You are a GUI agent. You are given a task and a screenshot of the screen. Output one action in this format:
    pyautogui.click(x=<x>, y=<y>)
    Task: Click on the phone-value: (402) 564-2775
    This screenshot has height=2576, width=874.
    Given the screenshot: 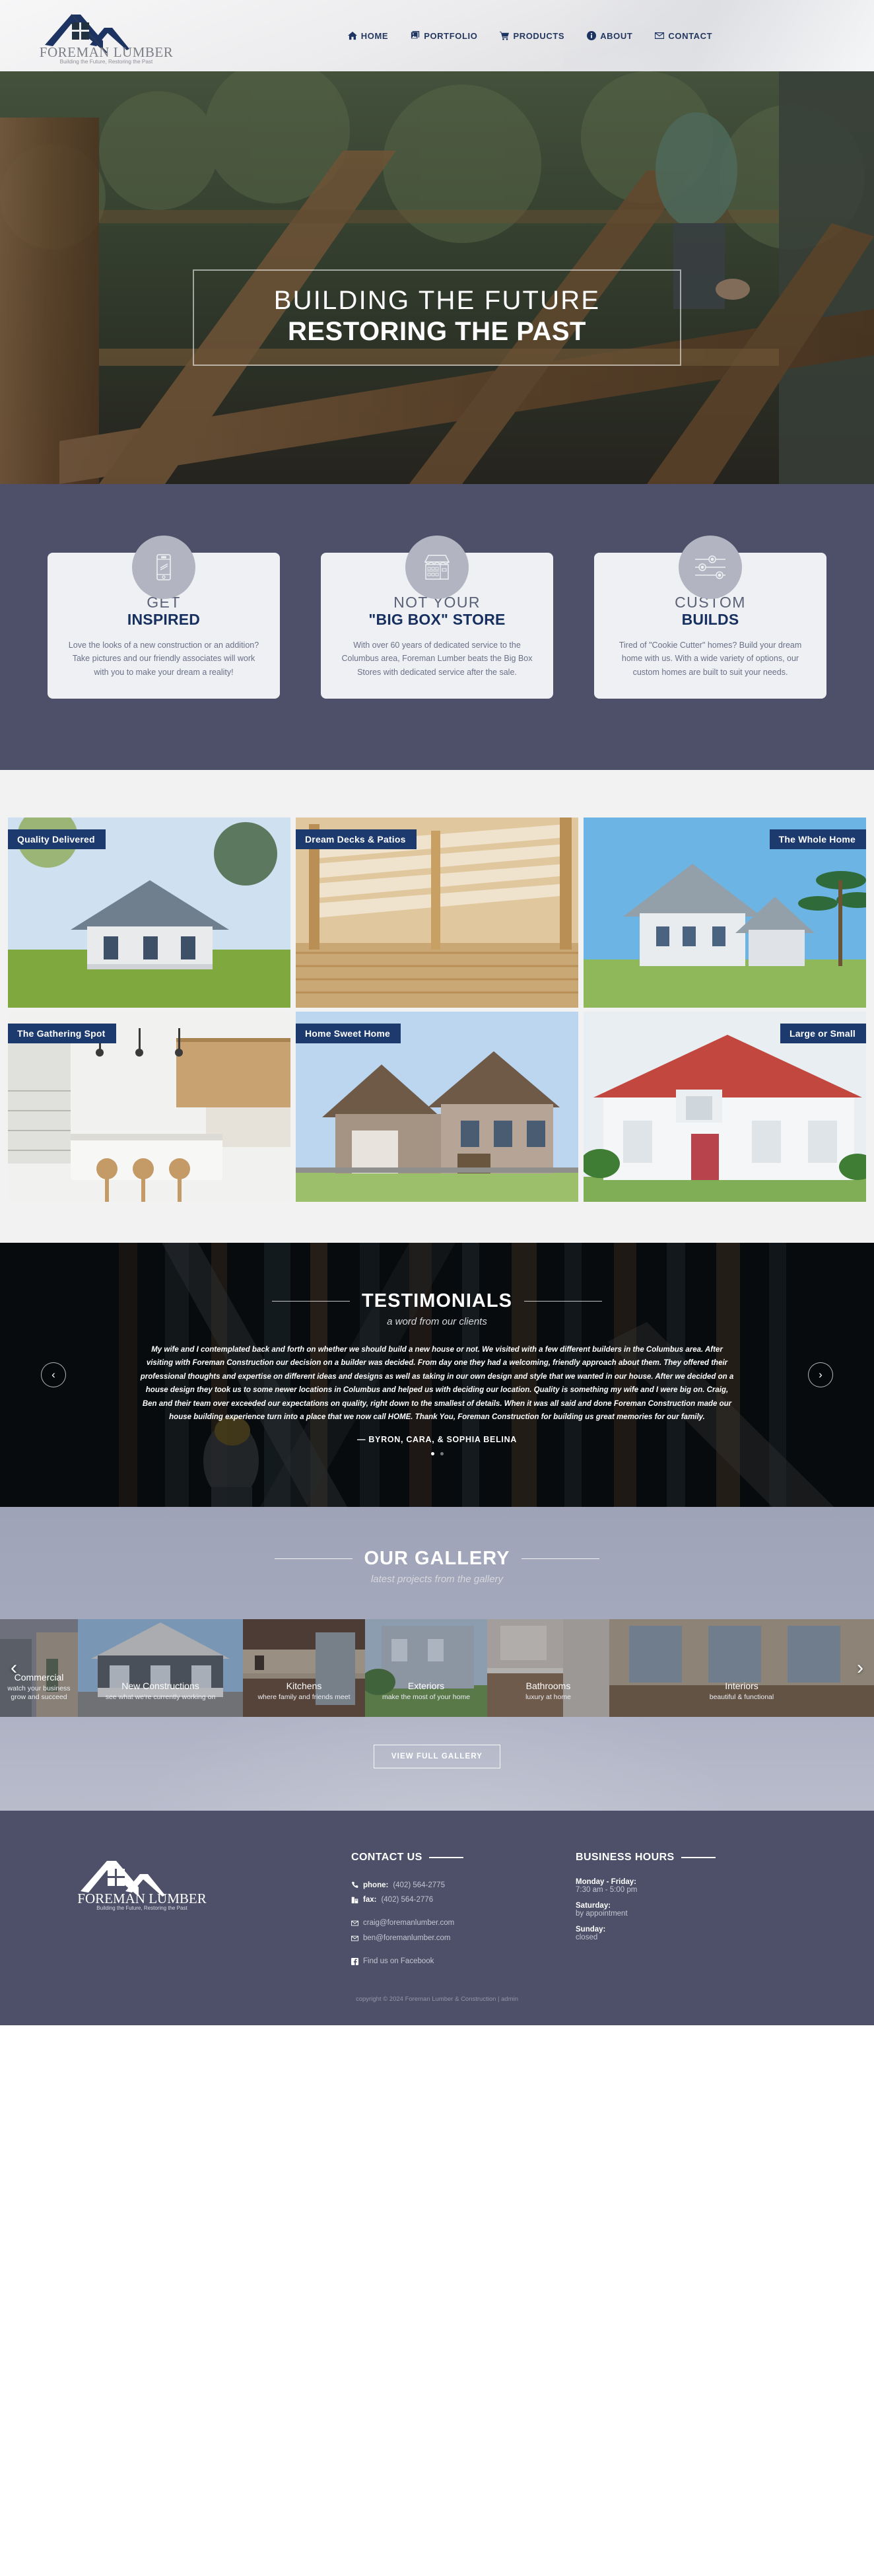 What is the action you would take?
    pyautogui.click(x=419, y=1885)
    